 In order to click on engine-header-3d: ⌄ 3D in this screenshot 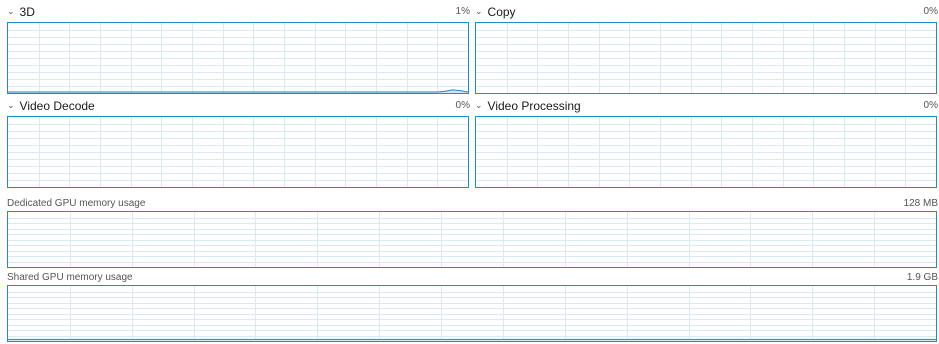, I will do `click(21, 12)`.